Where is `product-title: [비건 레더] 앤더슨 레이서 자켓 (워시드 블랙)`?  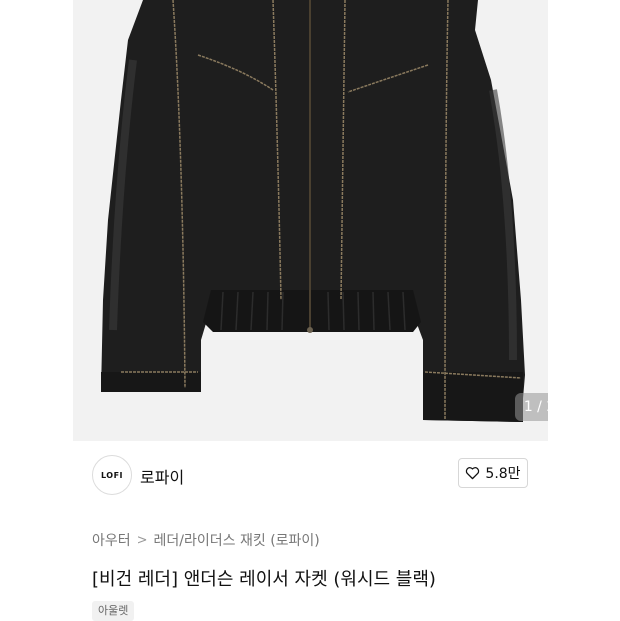
product-title: [비건 레더] 앤더슨 레이서 자켓 (워시드 블랙) is located at coordinates (264, 579).